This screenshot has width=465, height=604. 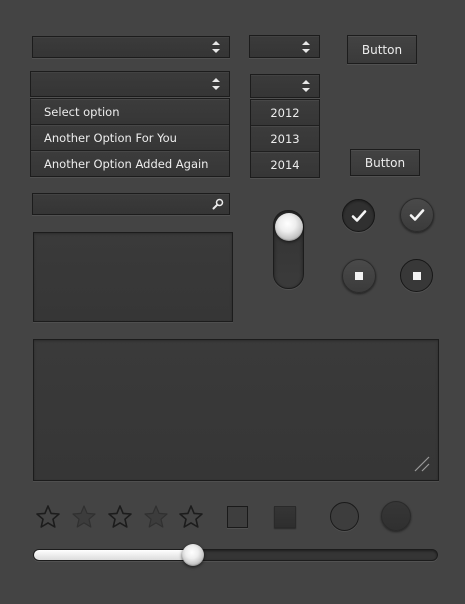 I want to click on secondary-button: Button, so click(x=385, y=162).